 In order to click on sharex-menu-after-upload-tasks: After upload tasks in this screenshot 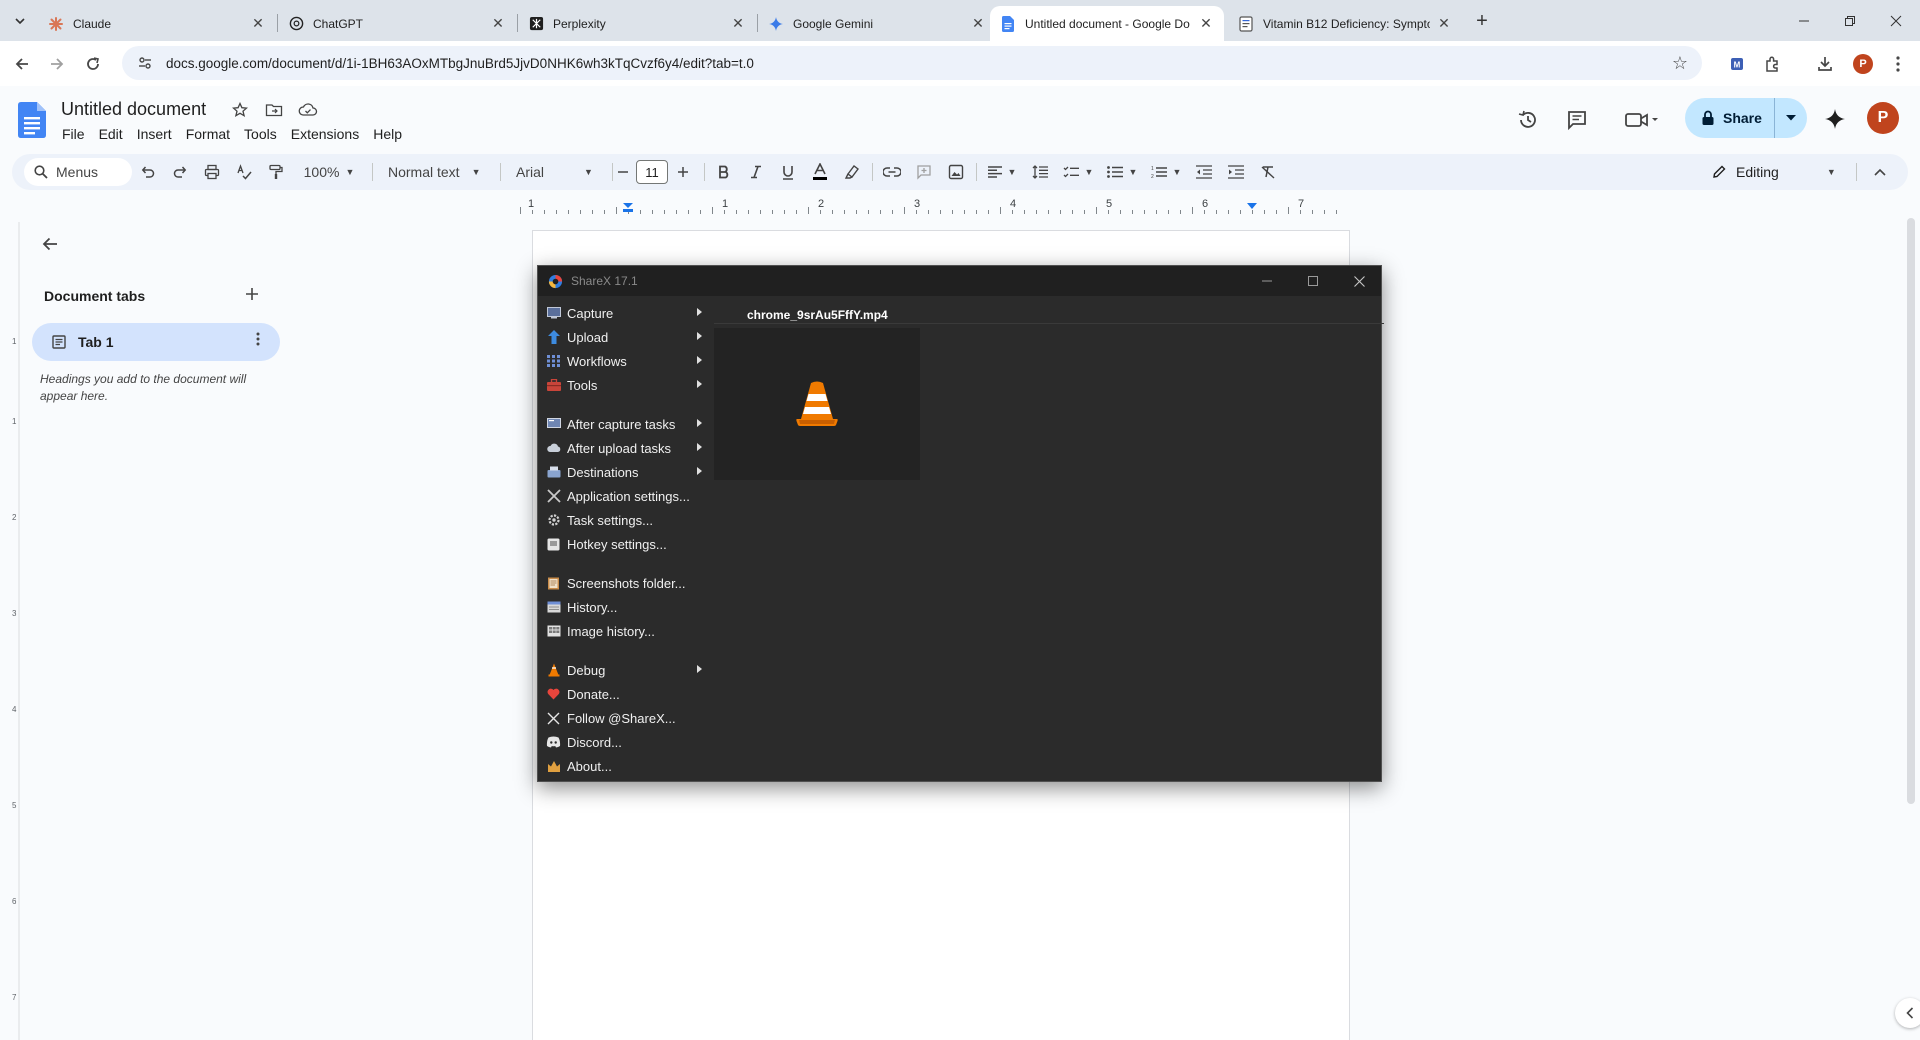, I will do `click(623, 448)`.